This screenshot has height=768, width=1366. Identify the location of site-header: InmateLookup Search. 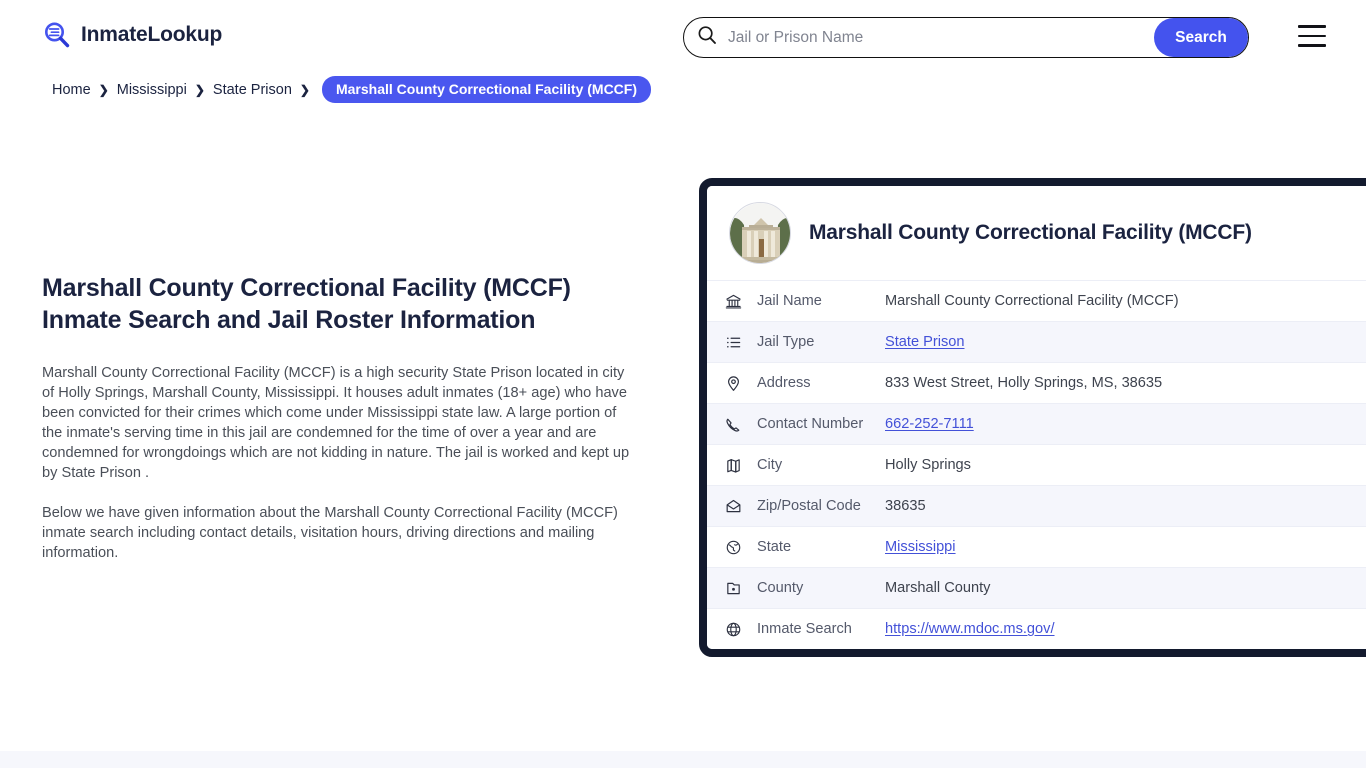
(683, 37).